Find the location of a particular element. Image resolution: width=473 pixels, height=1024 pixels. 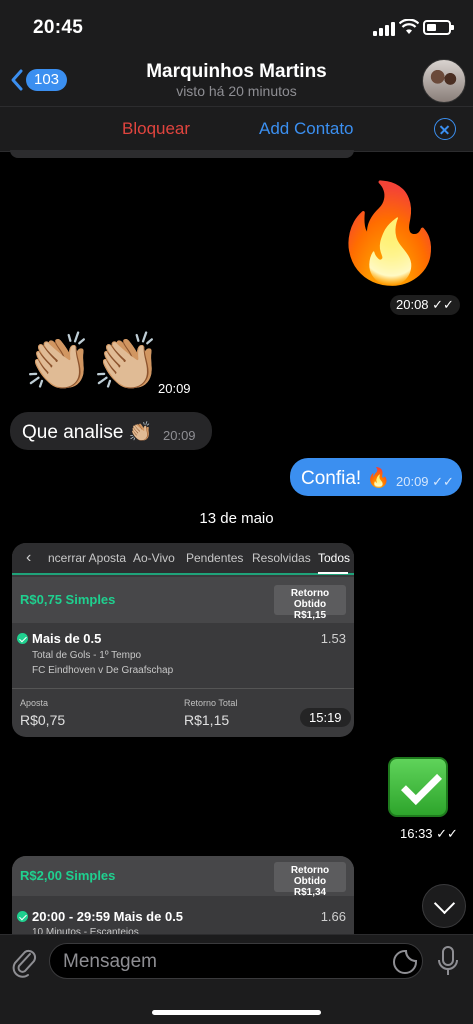

message-input: Mensagem is located at coordinates (236, 961).